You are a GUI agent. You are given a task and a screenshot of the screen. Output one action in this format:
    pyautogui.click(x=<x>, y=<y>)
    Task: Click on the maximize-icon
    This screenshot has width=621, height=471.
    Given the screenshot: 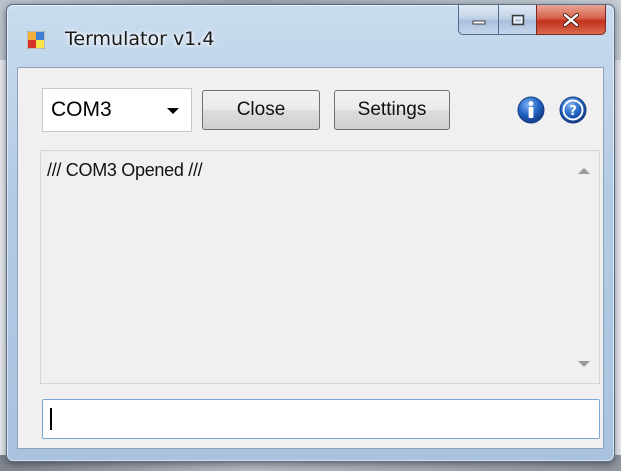 What is the action you would take?
    pyautogui.click(x=517, y=19)
    